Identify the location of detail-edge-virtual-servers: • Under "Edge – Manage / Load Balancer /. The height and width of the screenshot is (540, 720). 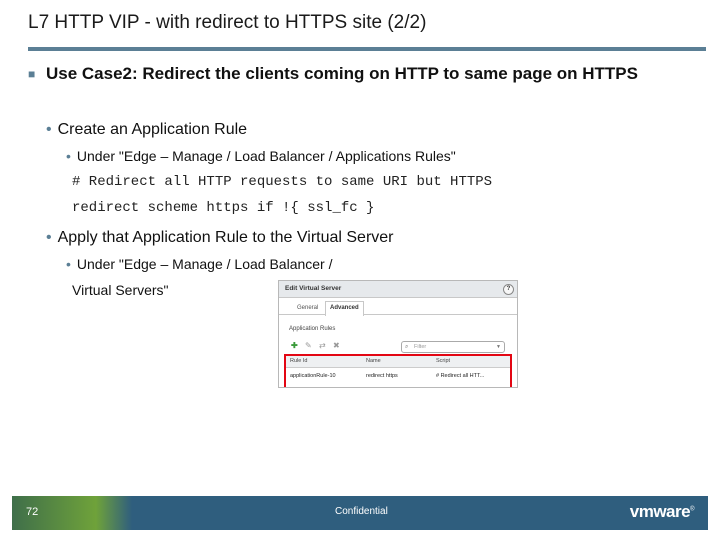
(199, 264).